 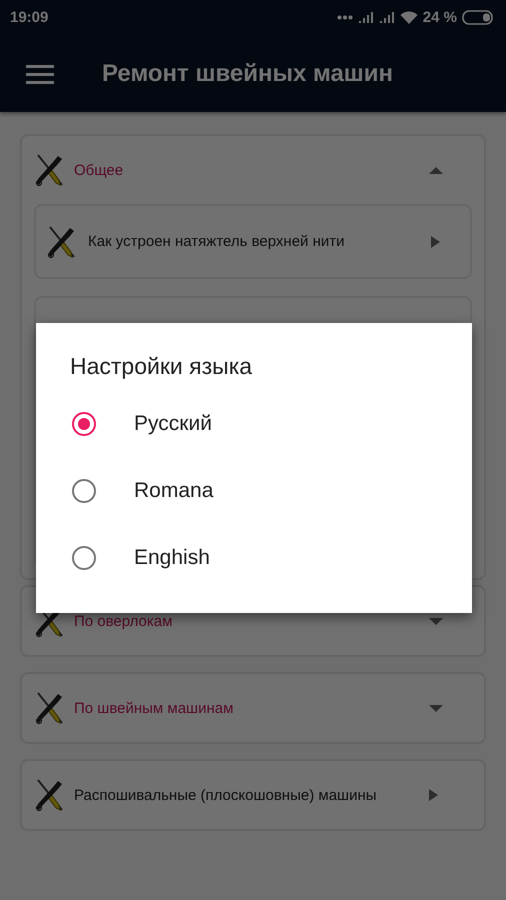 I want to click on section-title: По оверлокам, so click(x=124, y=621).